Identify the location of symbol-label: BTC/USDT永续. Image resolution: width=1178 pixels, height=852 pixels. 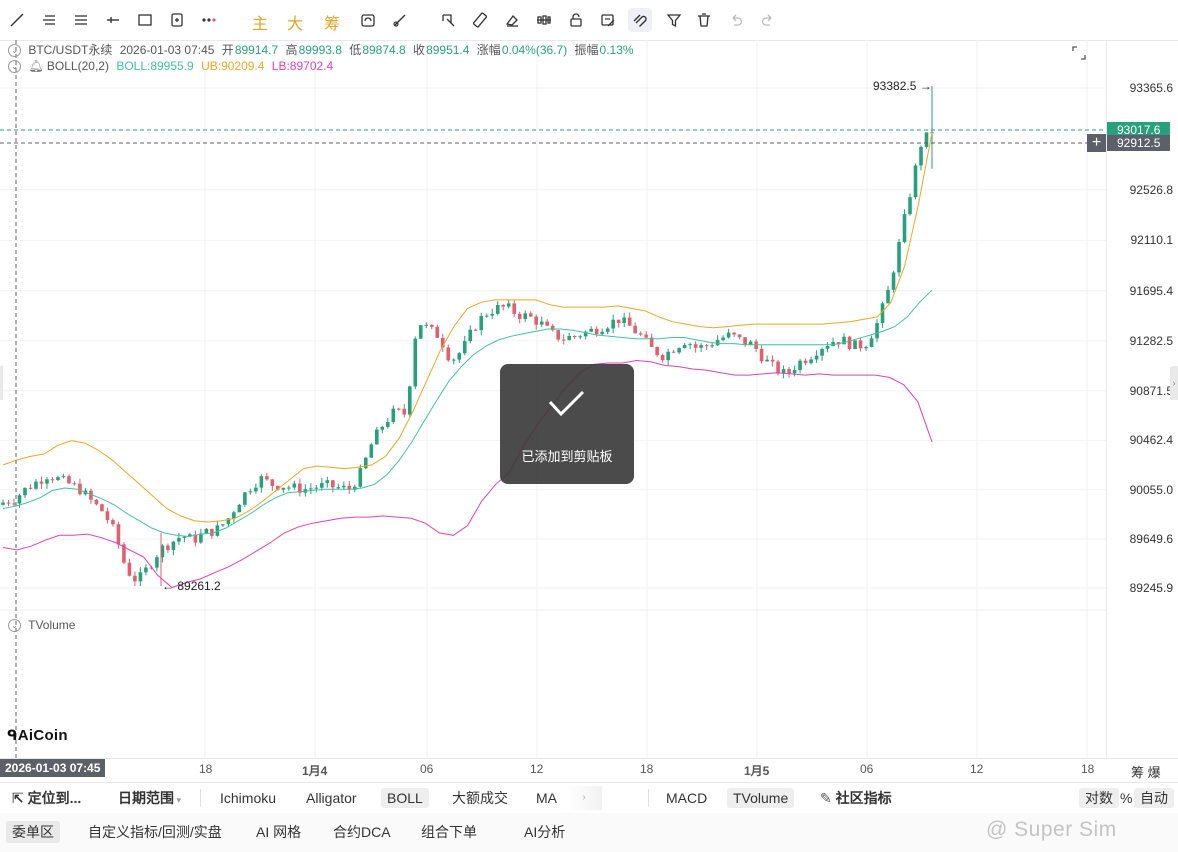
(70, 50).